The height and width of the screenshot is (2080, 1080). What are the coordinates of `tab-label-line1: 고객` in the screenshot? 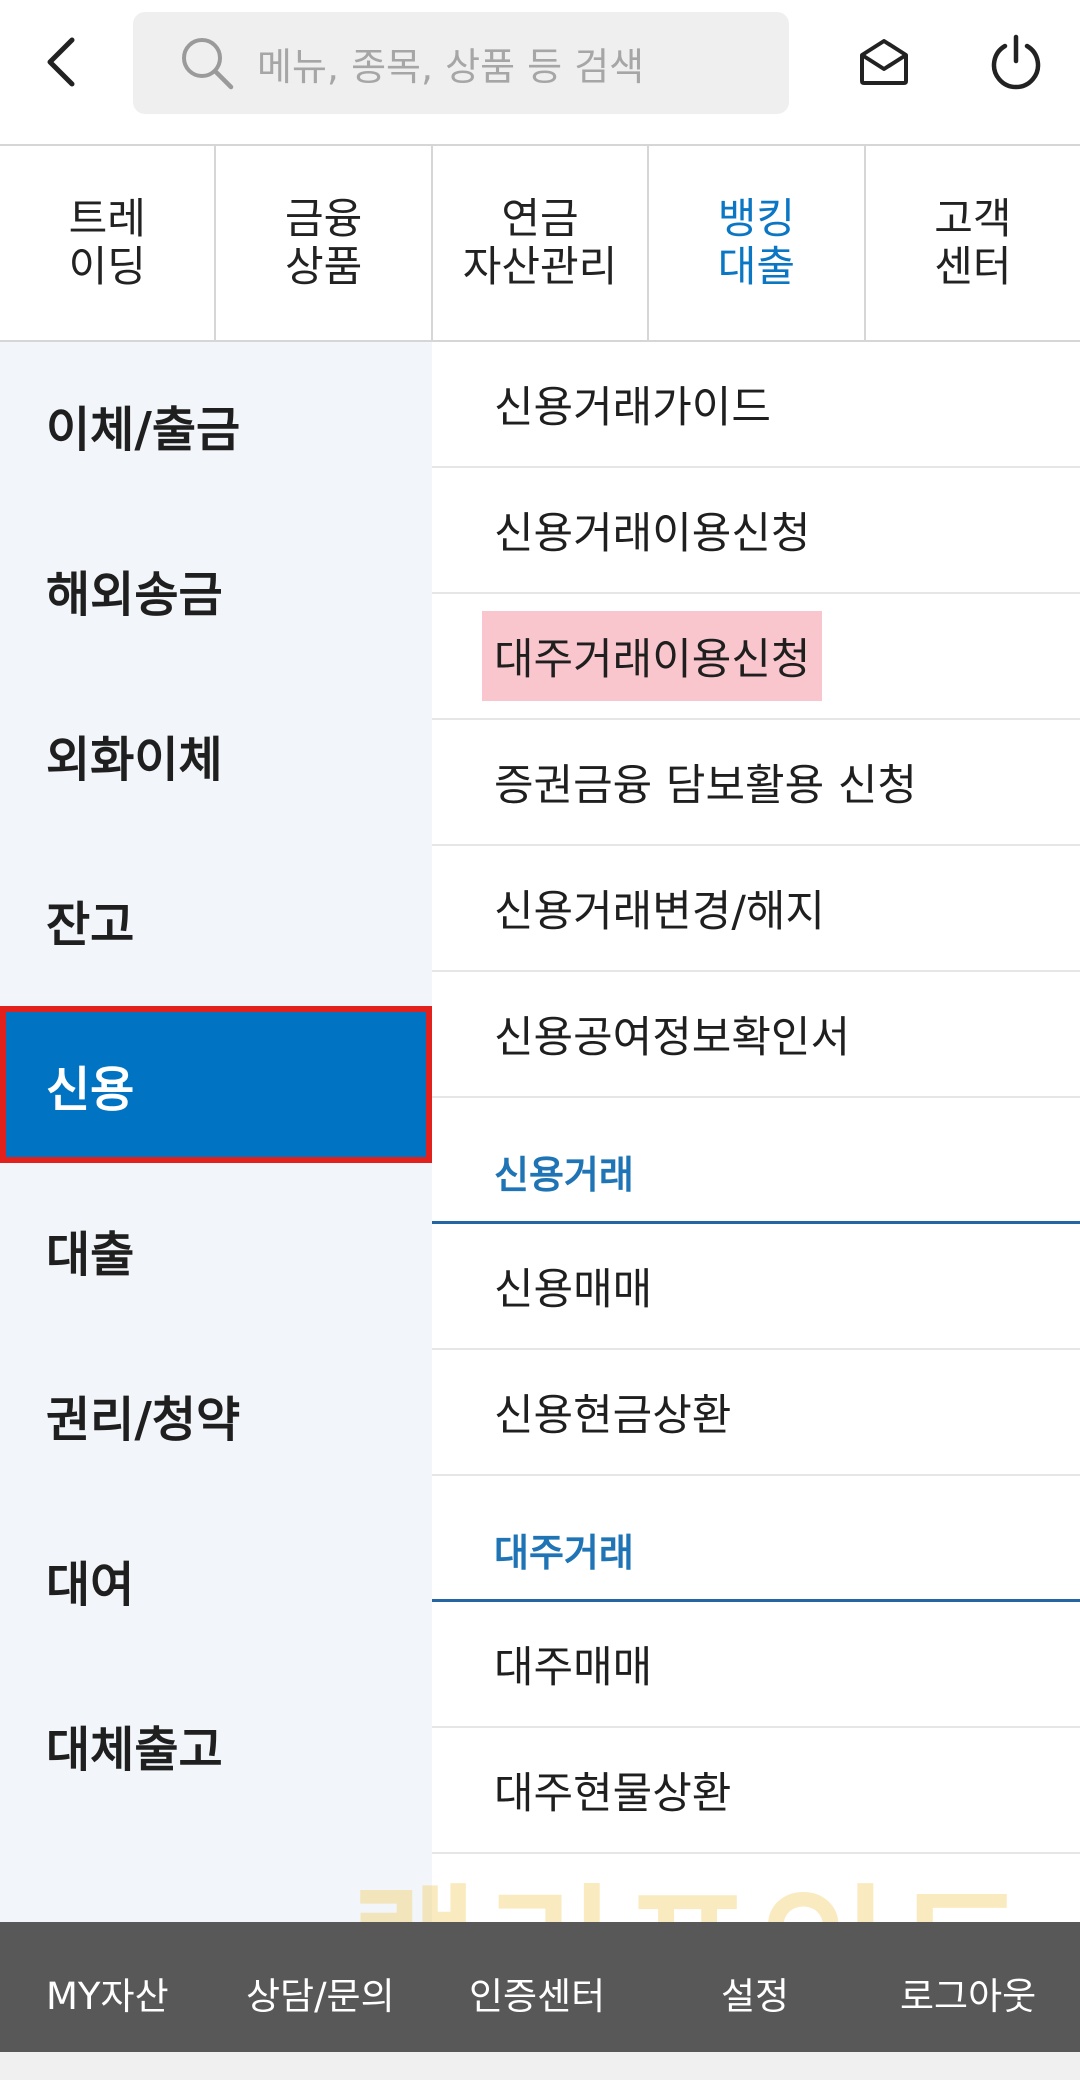 It's located at (973, 218).